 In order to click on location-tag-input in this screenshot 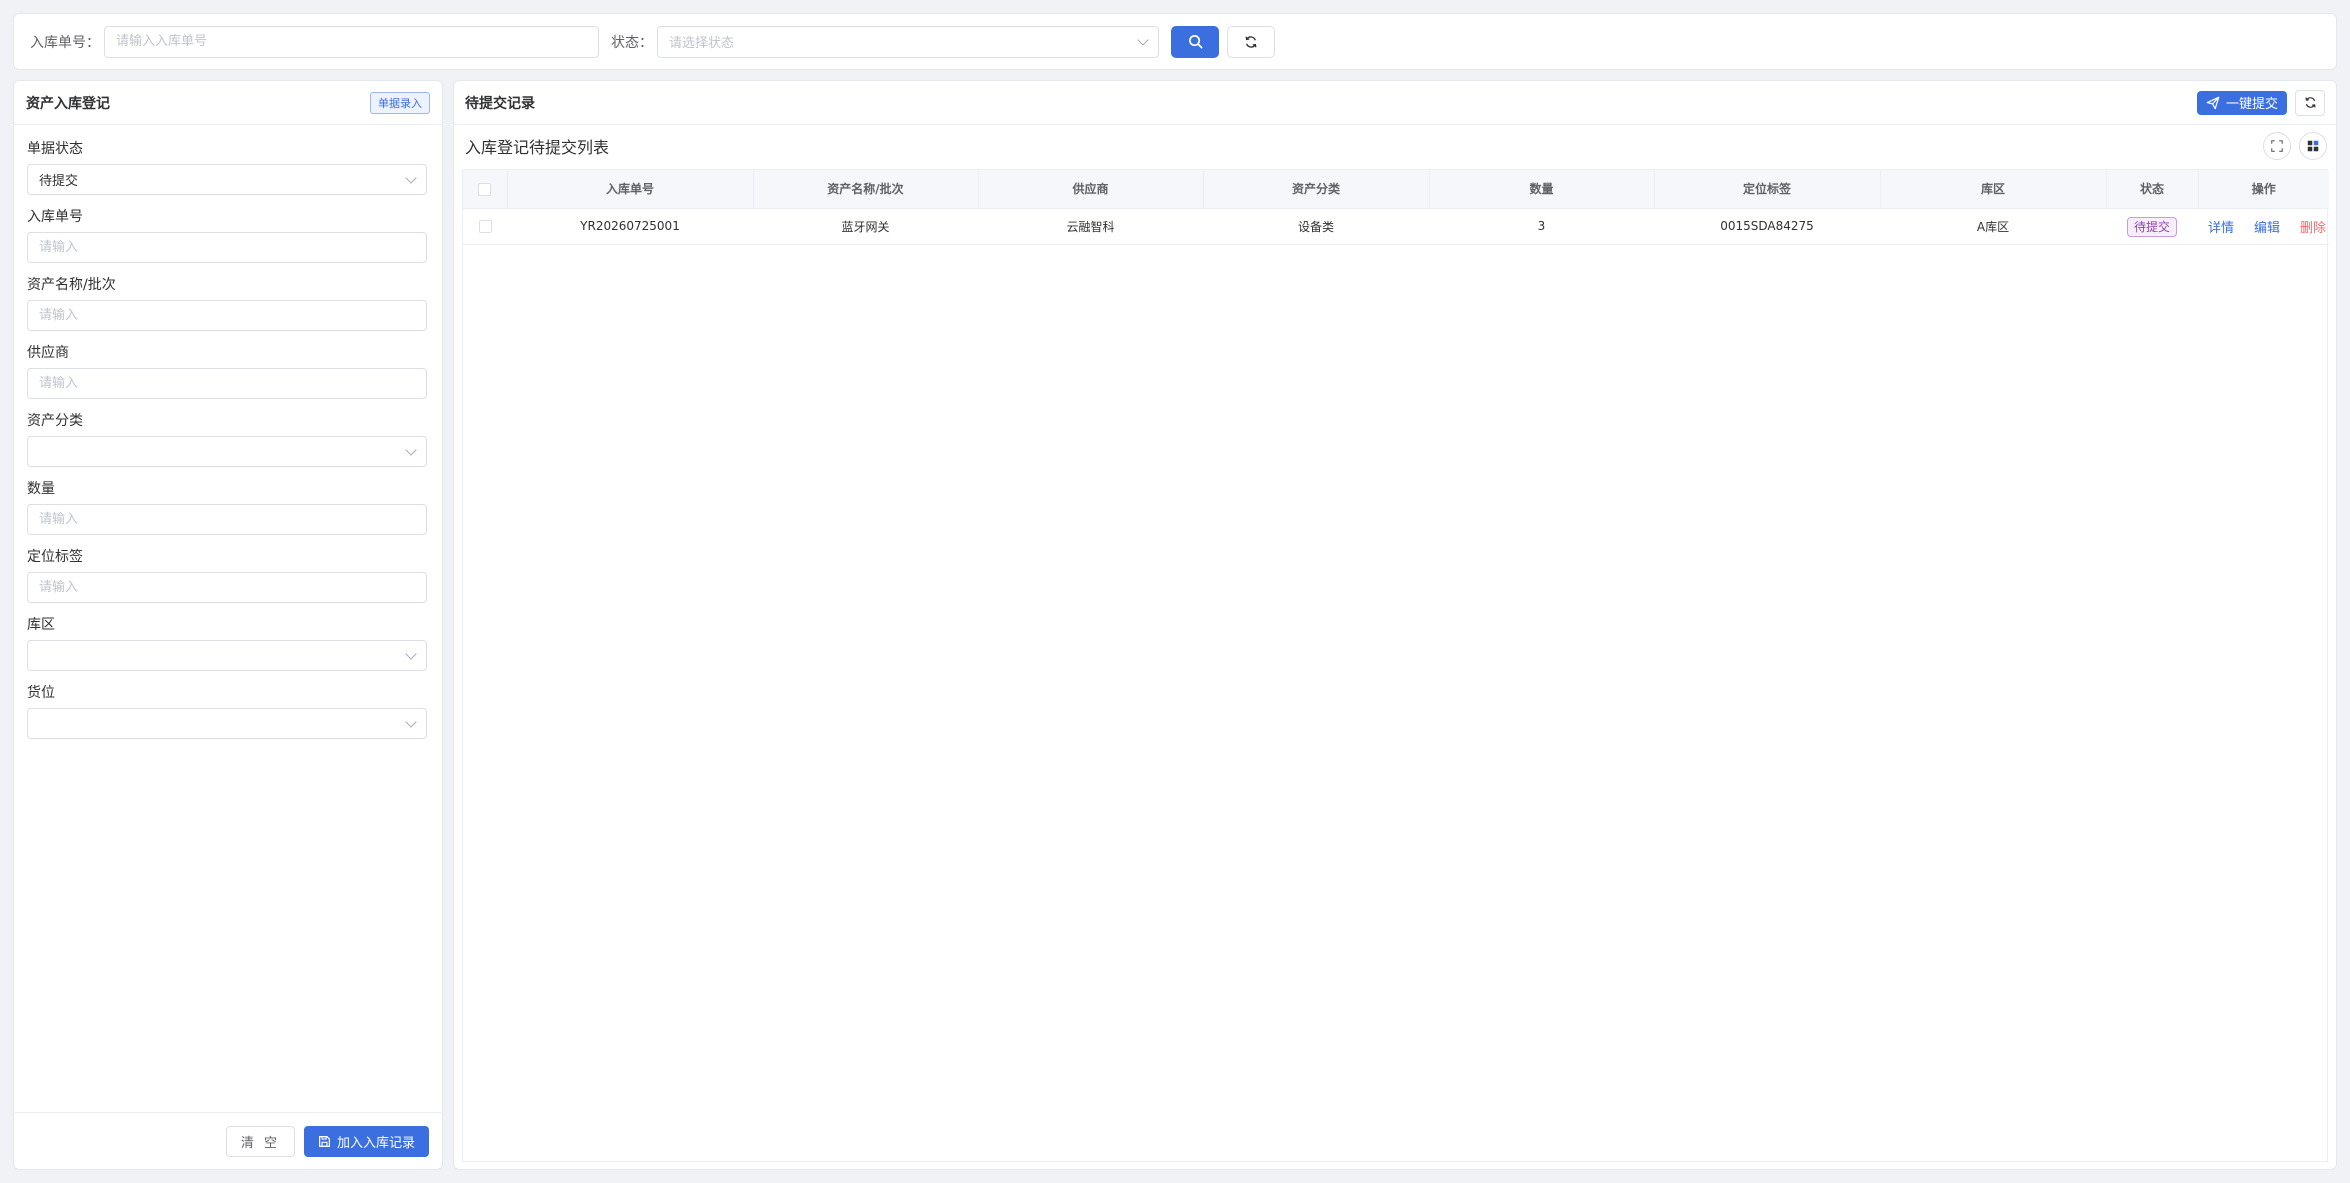, I will do `click(227, 587)`.